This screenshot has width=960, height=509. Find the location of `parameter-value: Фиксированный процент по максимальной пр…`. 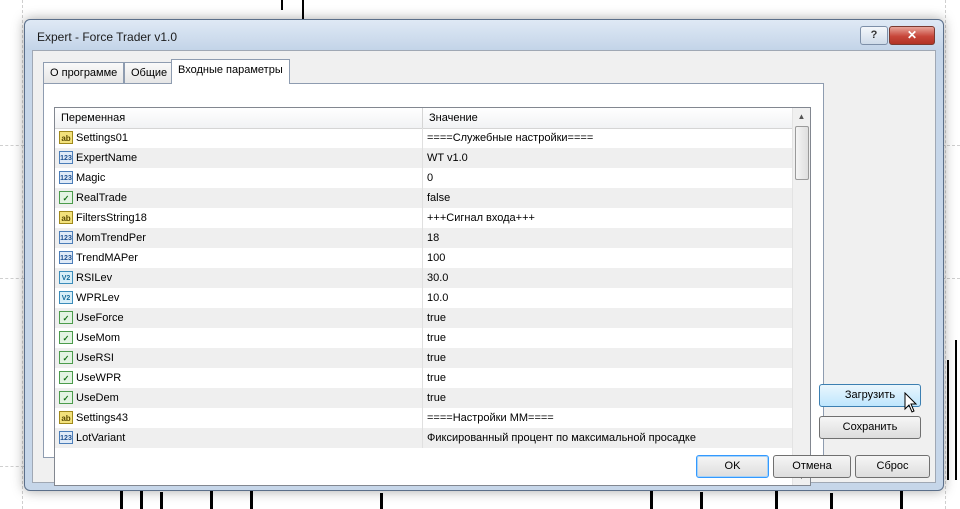

parameter-value: Фиксированный процент по максимальной пр… is located at coordinates (561, 438).